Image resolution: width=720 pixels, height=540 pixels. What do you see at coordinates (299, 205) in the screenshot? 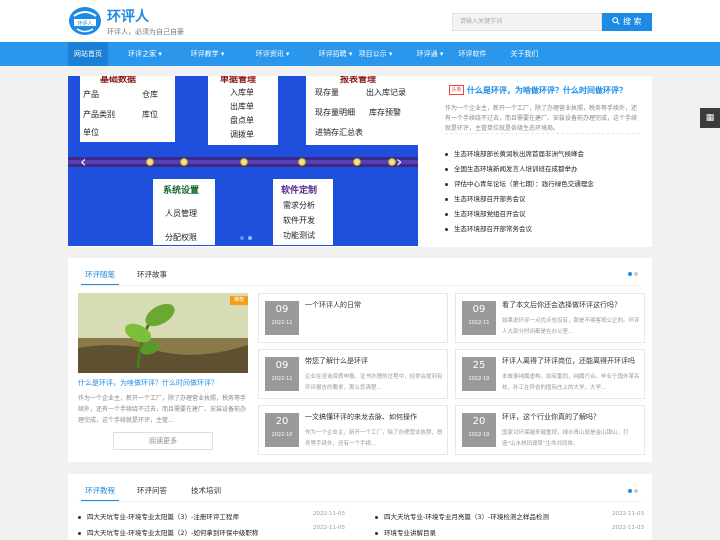
I see `slider-box-line: 需求分析` at bounding box center [299, 205].